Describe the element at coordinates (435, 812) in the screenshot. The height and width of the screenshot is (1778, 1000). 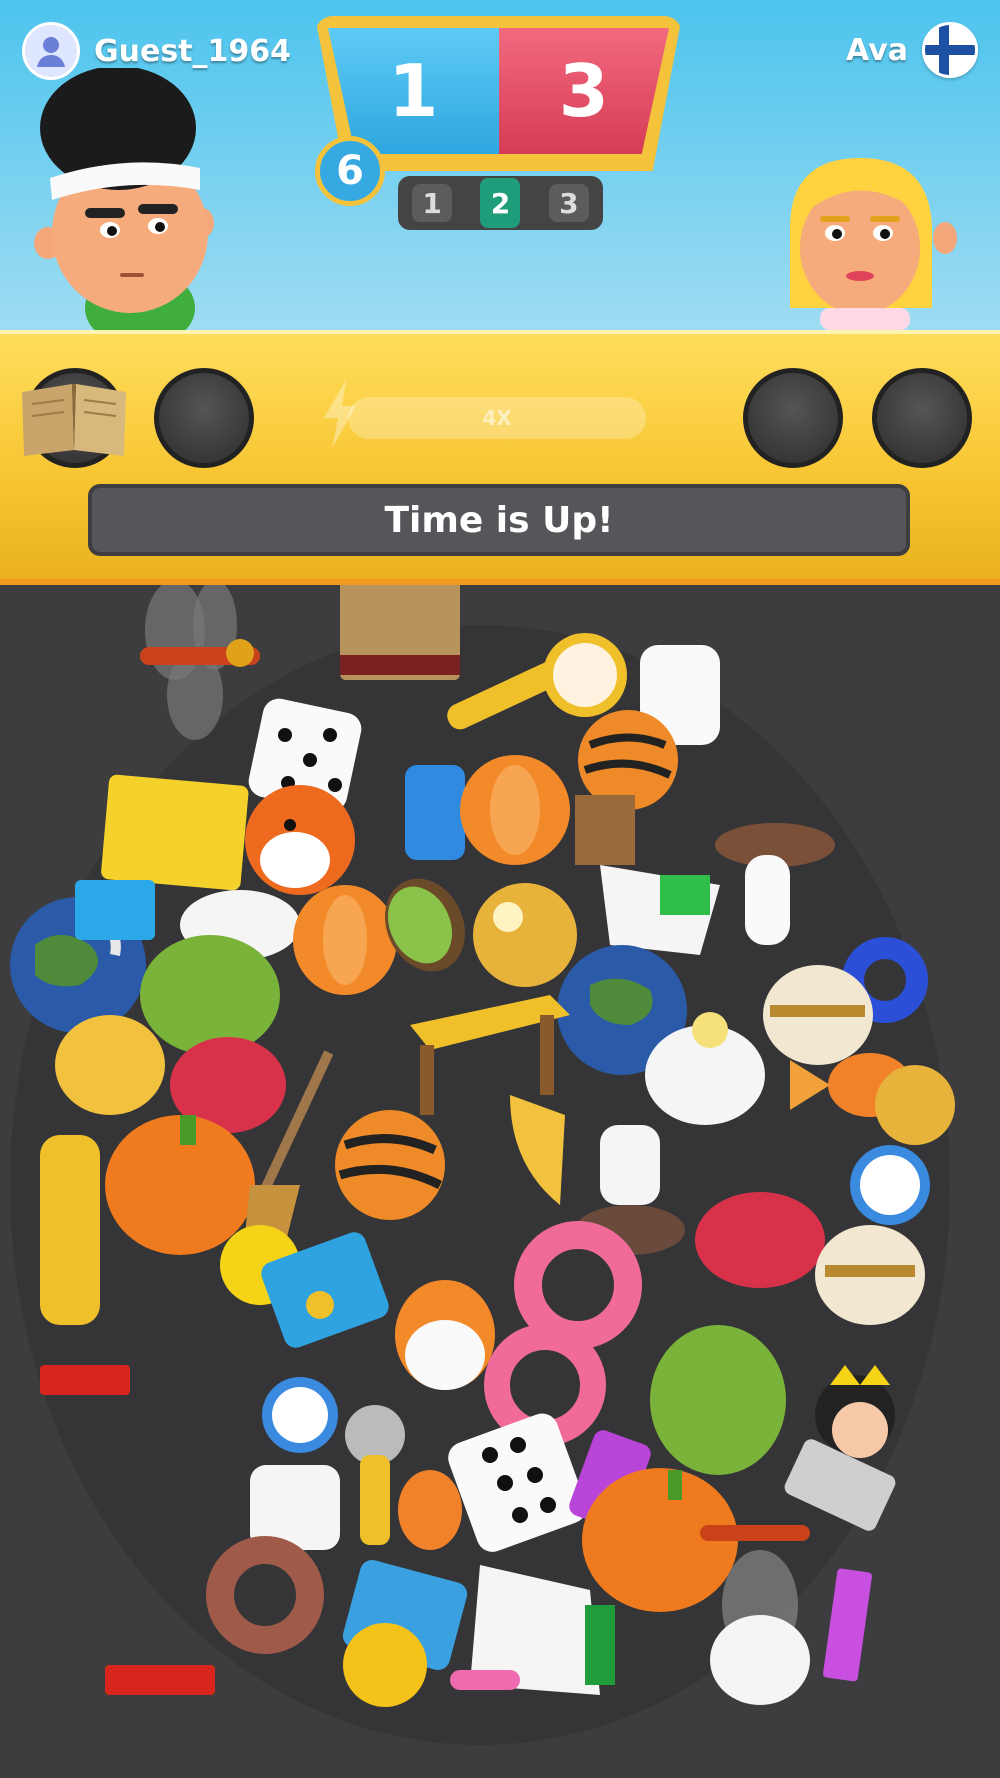
I see `blue-toy-item` at that location.